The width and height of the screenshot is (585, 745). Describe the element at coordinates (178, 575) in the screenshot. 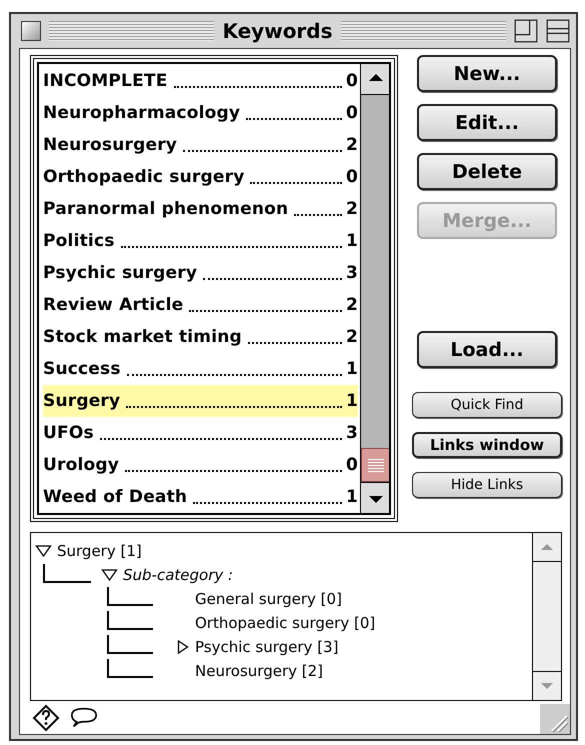

I see `tree-item: Sub-category :` at that location.